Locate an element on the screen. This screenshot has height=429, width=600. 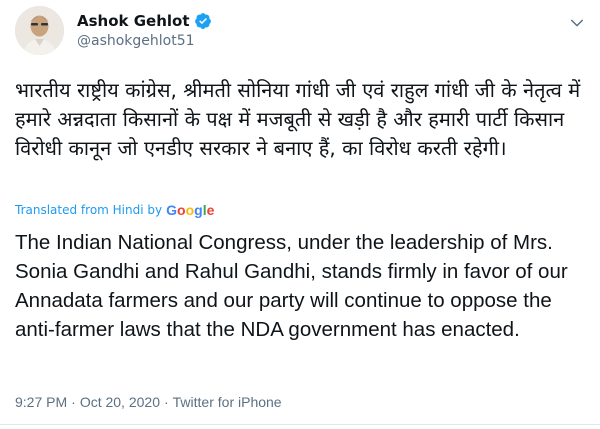
tweet-time: 9:27 PM is located at coordinates (41, 402).